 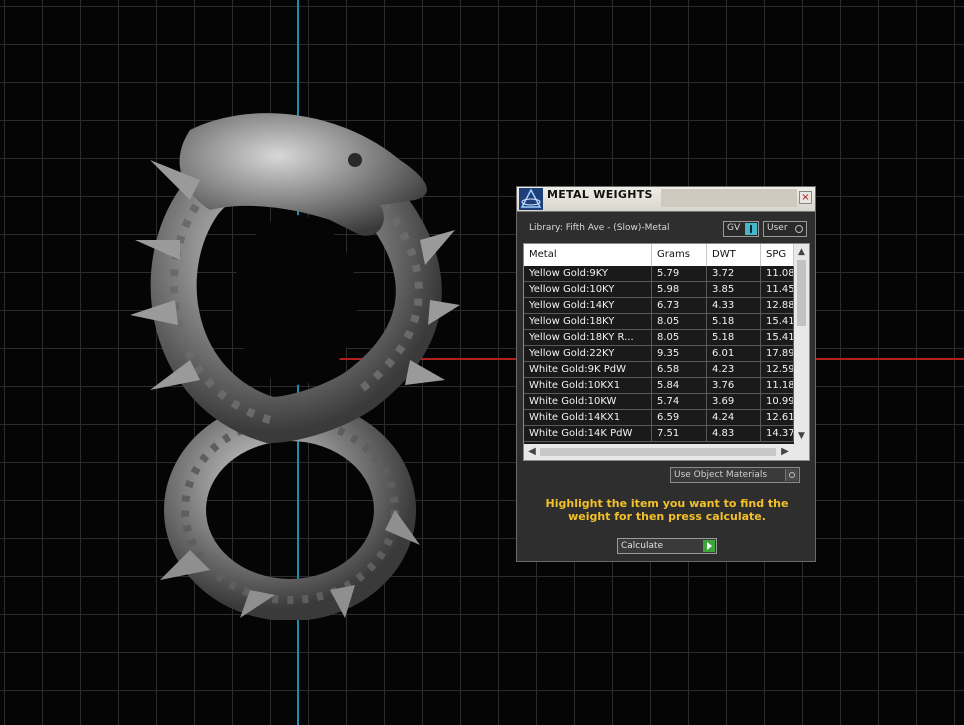 I want to click on metal-cell: Yellow Gold:10KY, so click(x=588, y=289).